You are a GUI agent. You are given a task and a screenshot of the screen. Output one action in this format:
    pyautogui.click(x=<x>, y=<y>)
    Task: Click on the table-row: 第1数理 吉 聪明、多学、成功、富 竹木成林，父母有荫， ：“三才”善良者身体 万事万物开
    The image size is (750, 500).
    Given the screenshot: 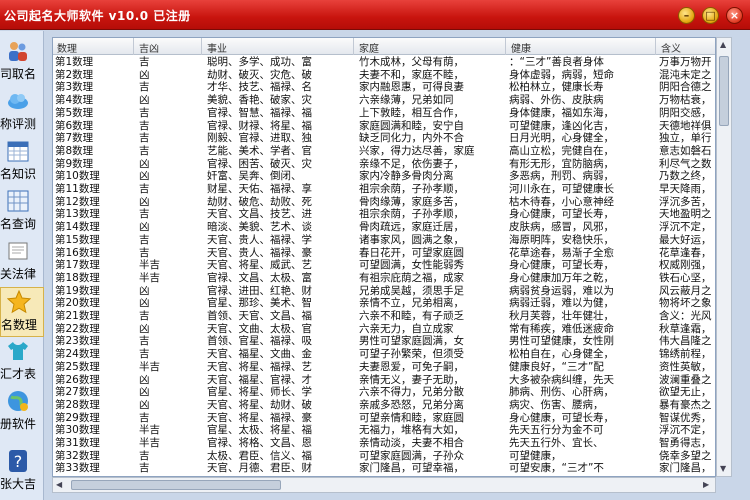 What is the action you would take?
    pyautogui.click(x=384, y=63)
    